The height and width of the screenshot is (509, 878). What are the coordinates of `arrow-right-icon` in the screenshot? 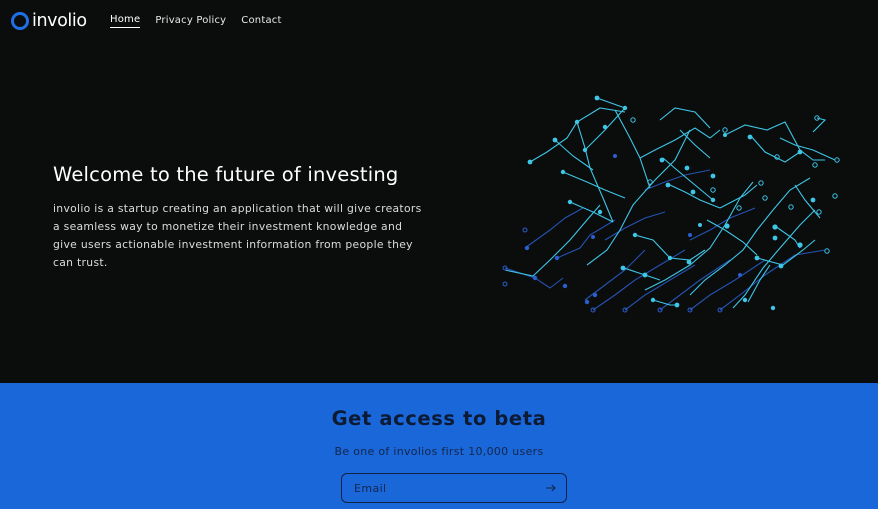 It's located at (551, 488).